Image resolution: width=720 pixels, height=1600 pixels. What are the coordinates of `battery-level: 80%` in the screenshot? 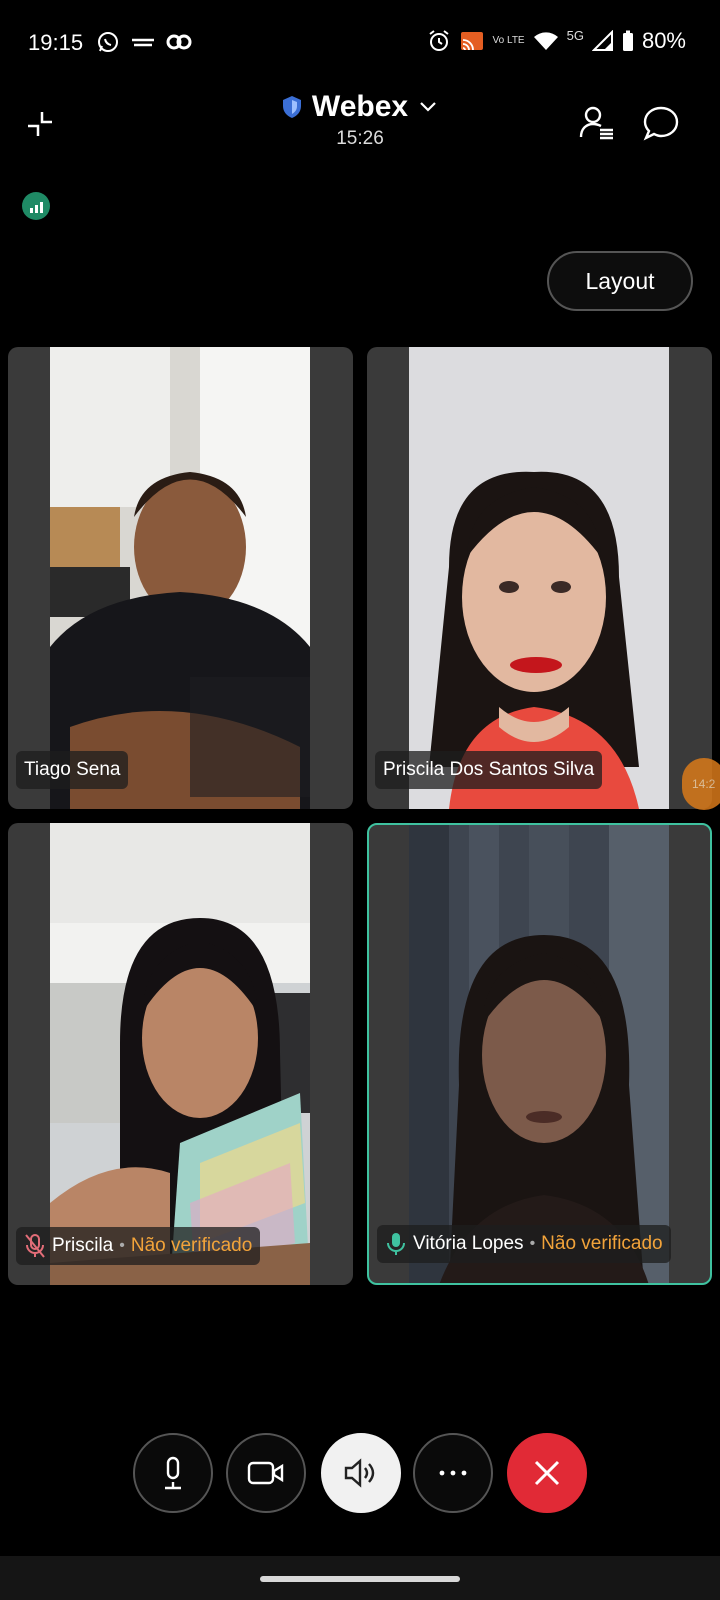 It's located at (663, 40).